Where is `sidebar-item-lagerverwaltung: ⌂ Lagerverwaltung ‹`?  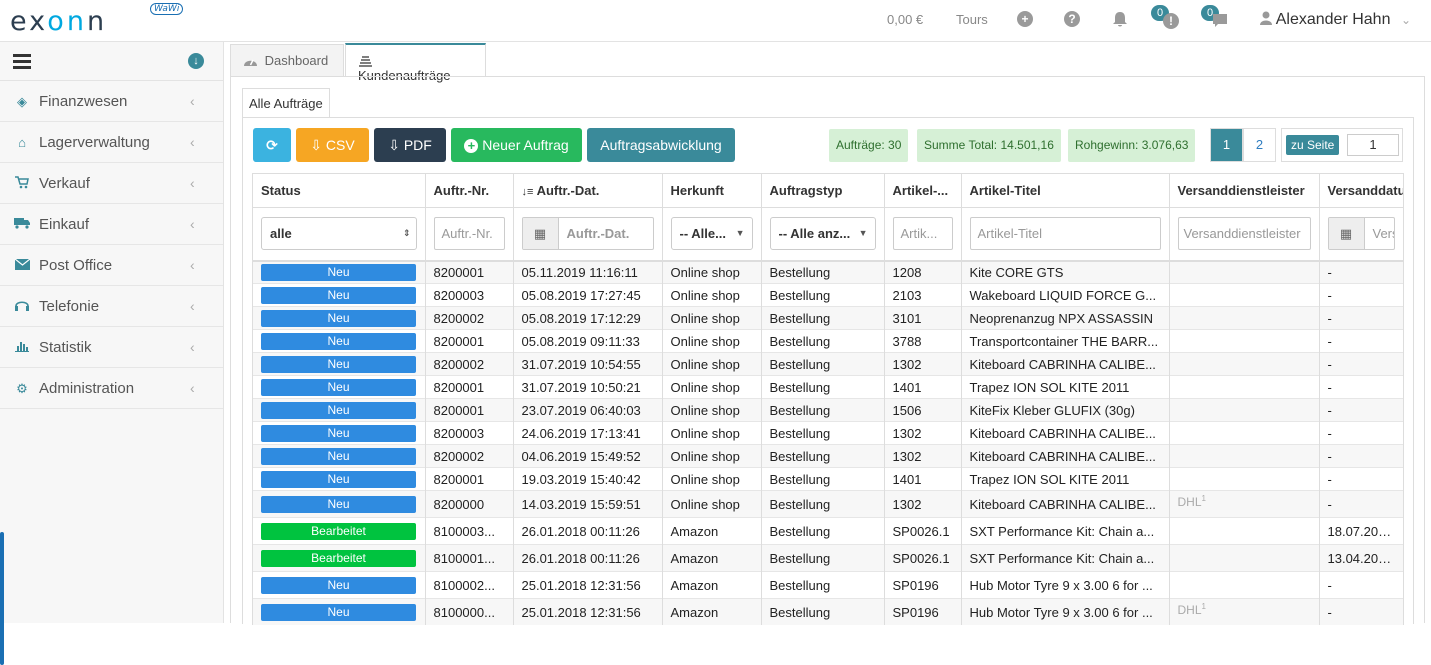 sidebar-item-lagerverwaltung: ⌂ Lagerverwaltung ‹ is located at coordinates (111, 142).